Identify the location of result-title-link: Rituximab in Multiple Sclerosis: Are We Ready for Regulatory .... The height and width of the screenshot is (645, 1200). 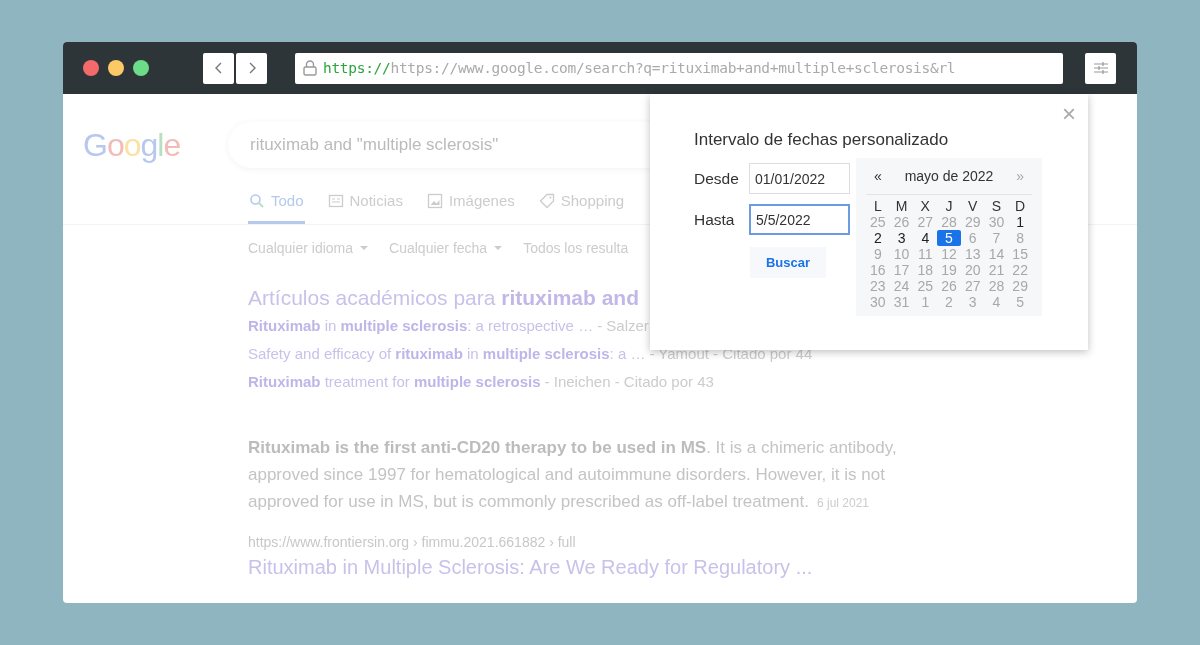
(692, 567).